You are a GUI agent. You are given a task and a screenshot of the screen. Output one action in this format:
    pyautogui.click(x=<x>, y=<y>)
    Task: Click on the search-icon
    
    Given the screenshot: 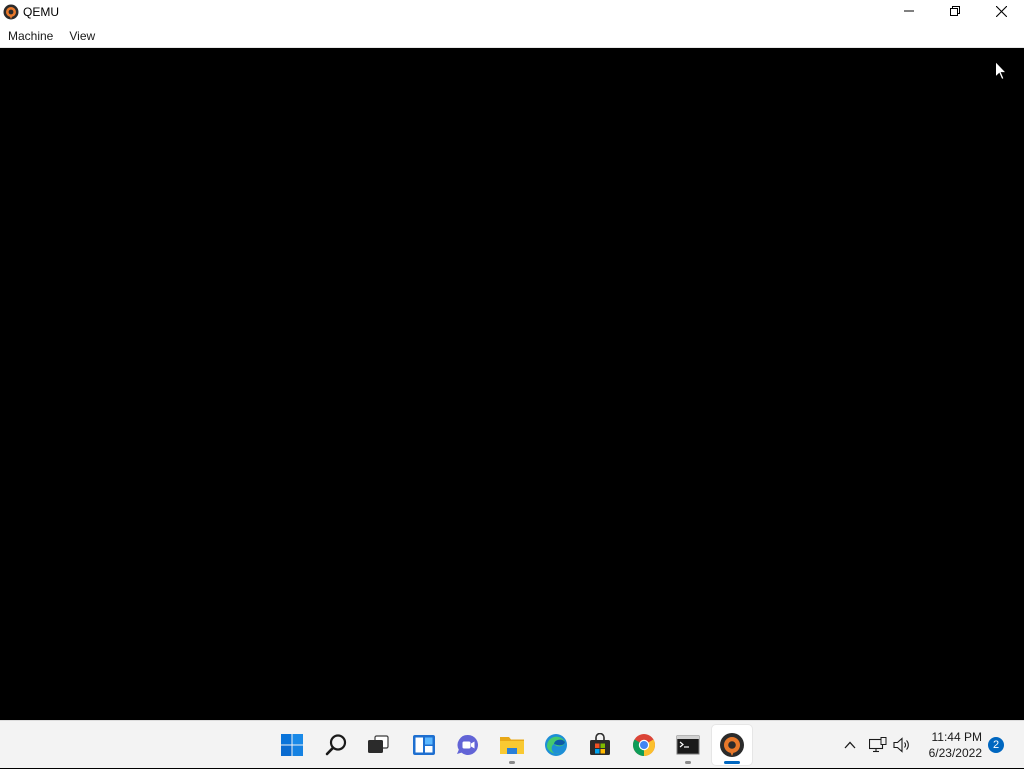 What is the action you would take?
    pyautogui.click(x=336, y=745)
    